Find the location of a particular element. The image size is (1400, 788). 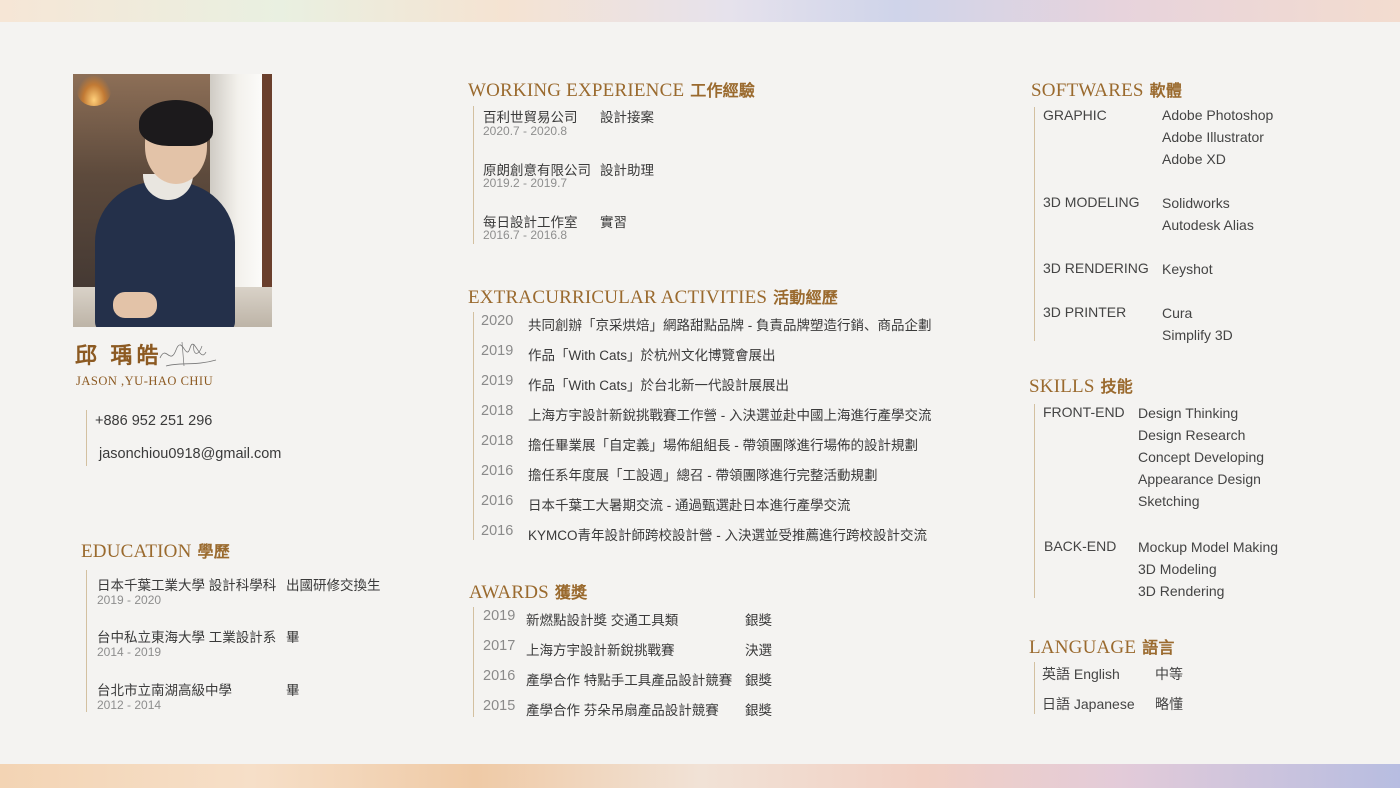

skill-item: Design Thinking is located at coordinates (1188, 413).